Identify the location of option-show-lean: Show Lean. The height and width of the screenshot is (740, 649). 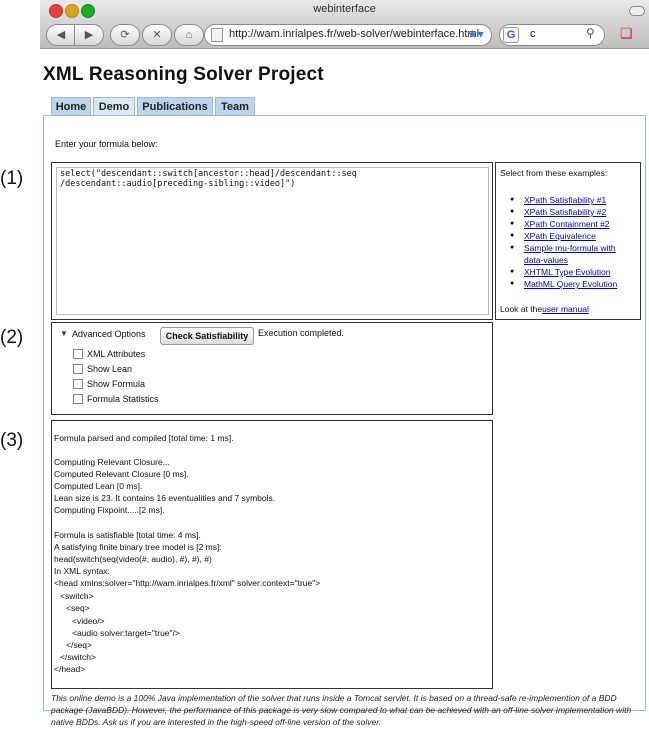
(103, 369).